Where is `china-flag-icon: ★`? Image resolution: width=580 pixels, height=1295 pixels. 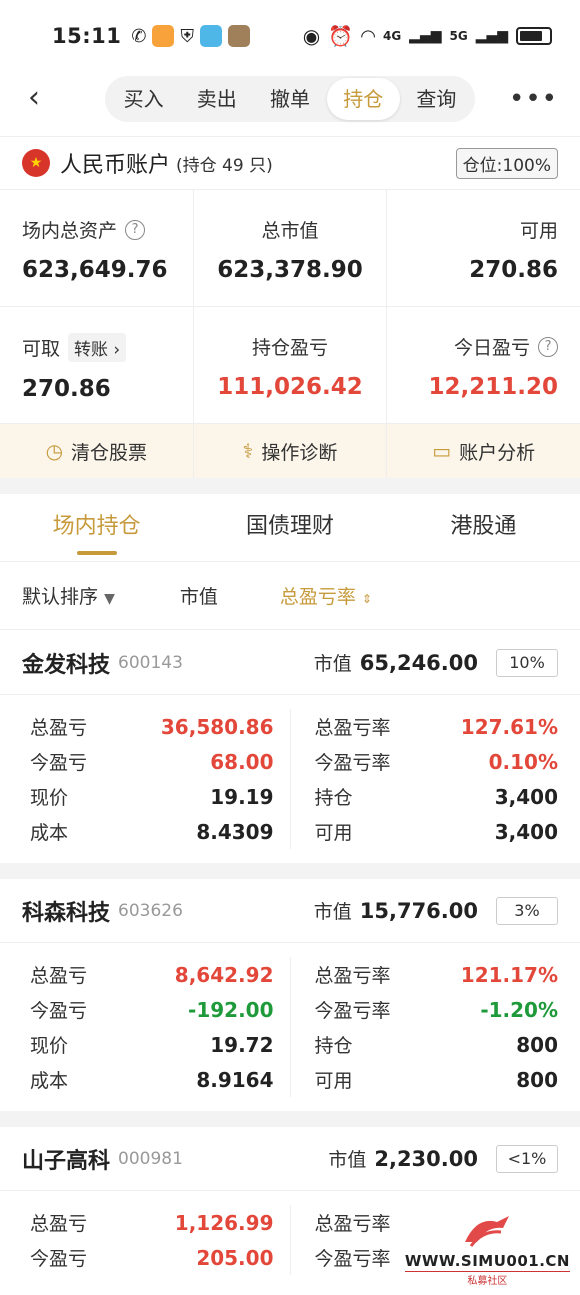
china-flag-icon: ★ is located at coordinates (36, 163).